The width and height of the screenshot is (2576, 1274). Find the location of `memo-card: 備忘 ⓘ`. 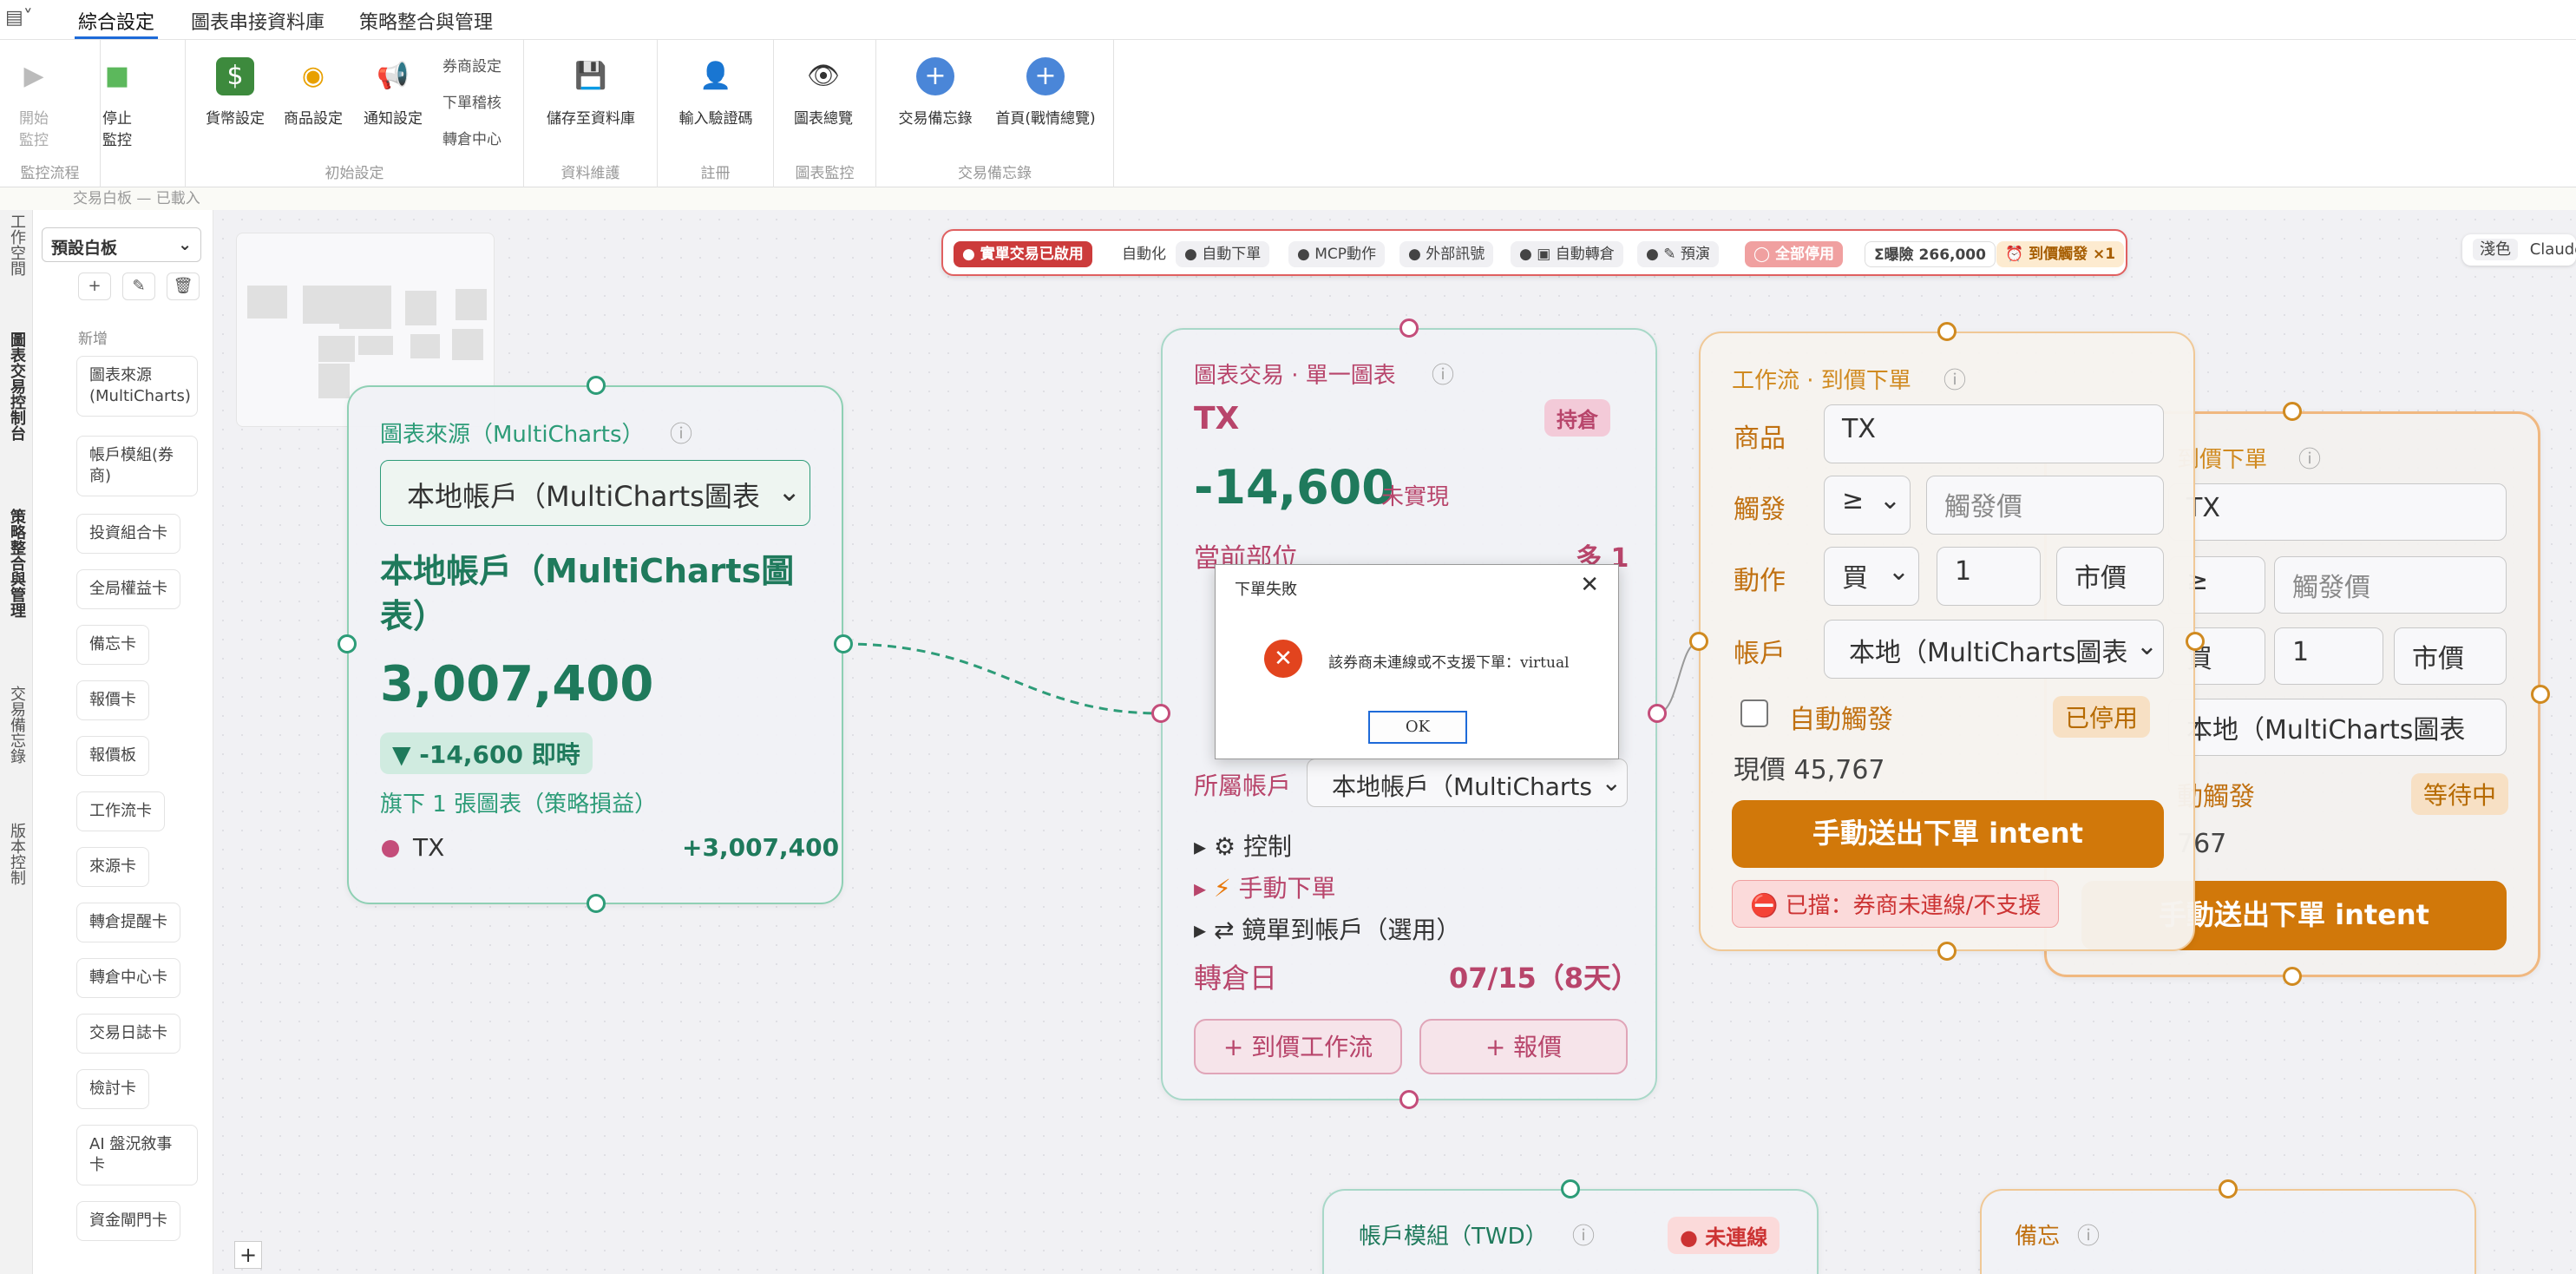

memo-card: 備忘 ⓘ is located at coordinates (2228, 1231).